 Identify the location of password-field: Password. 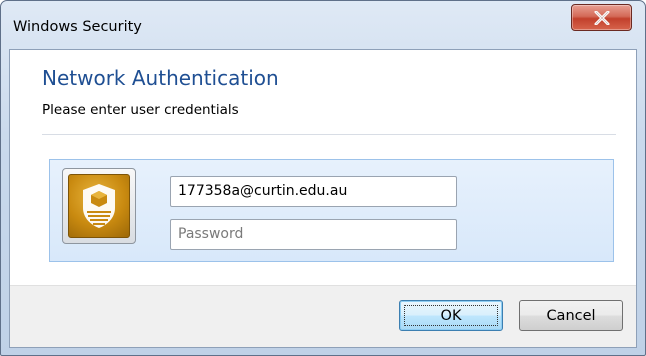
(313, 234).